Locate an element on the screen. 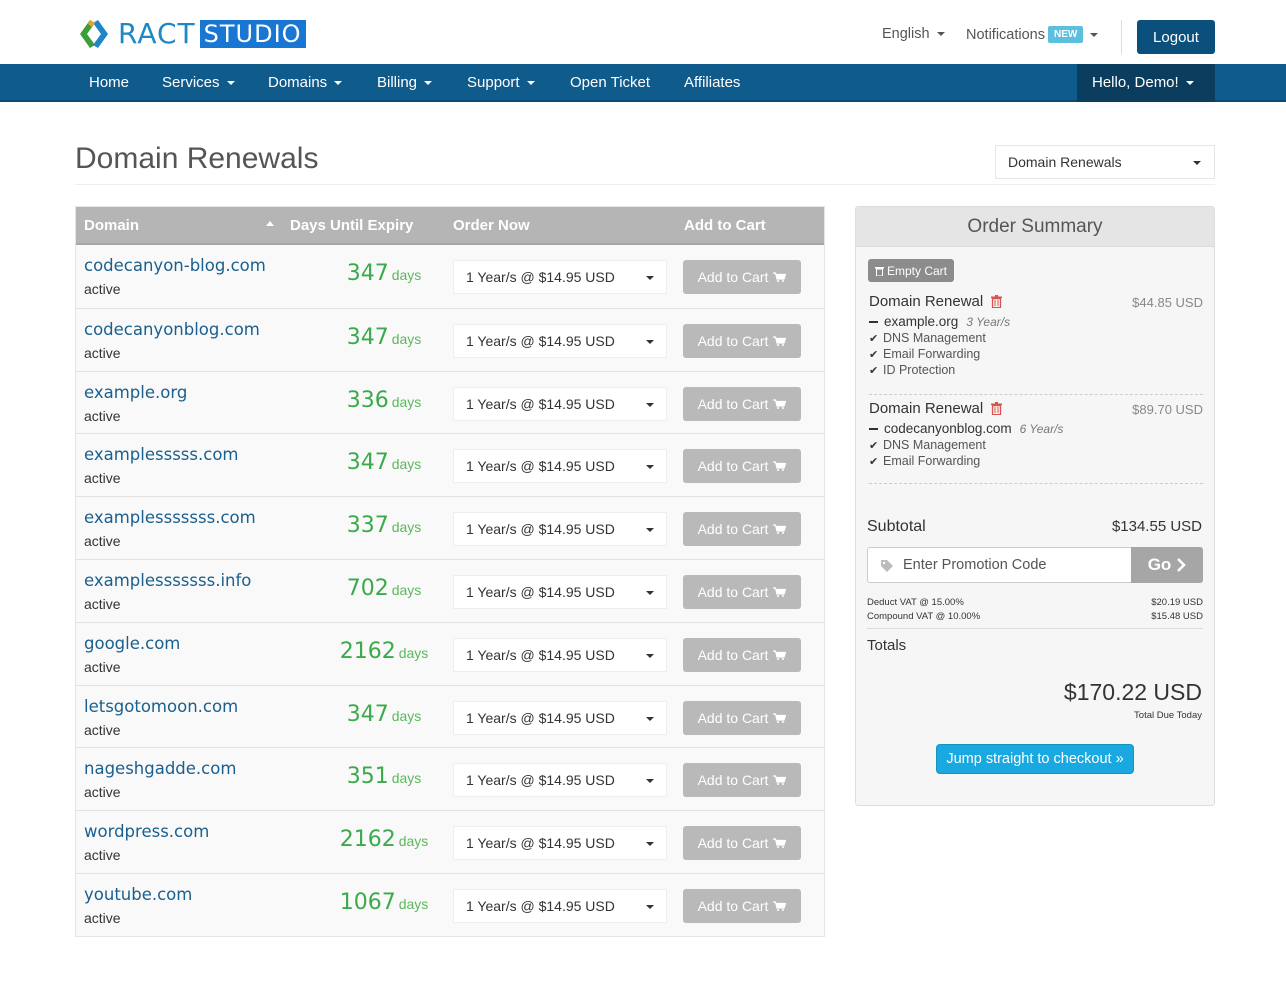  promo-code-group: Enter Promotion Code Go is located at coordinates (1035, 565).